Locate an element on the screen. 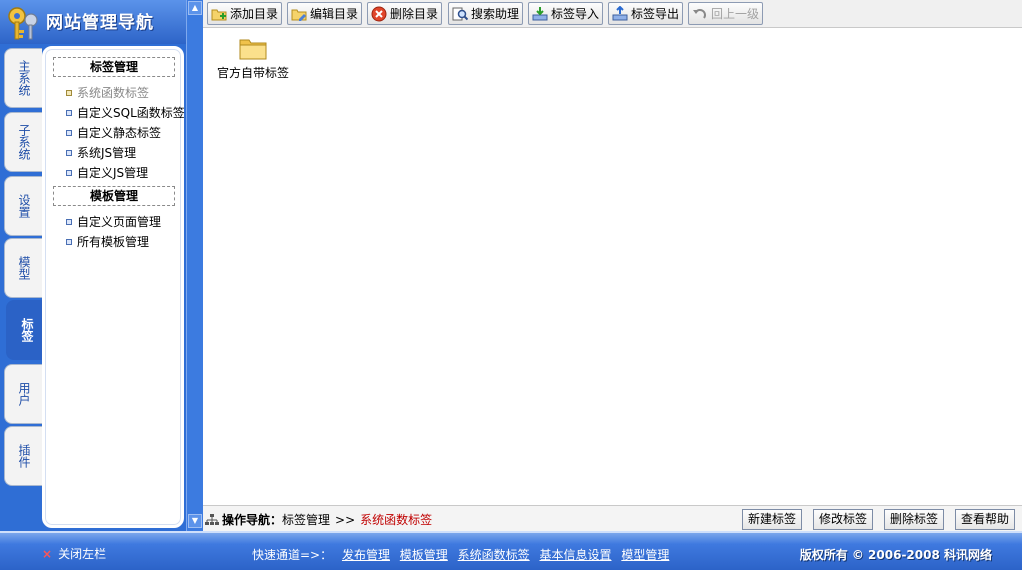 This screenshot has width=1022, height=570. close-icon: × is located at coordinates (47, 554).